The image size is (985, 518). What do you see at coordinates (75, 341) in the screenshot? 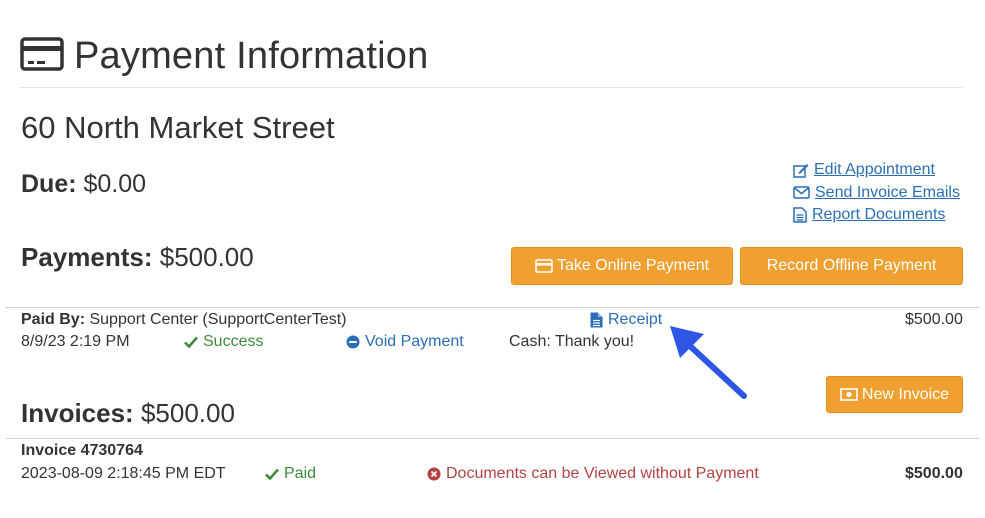
I see `payment-datetime: 8/9/23 2:19 PM` at bounding box center [75, 341].